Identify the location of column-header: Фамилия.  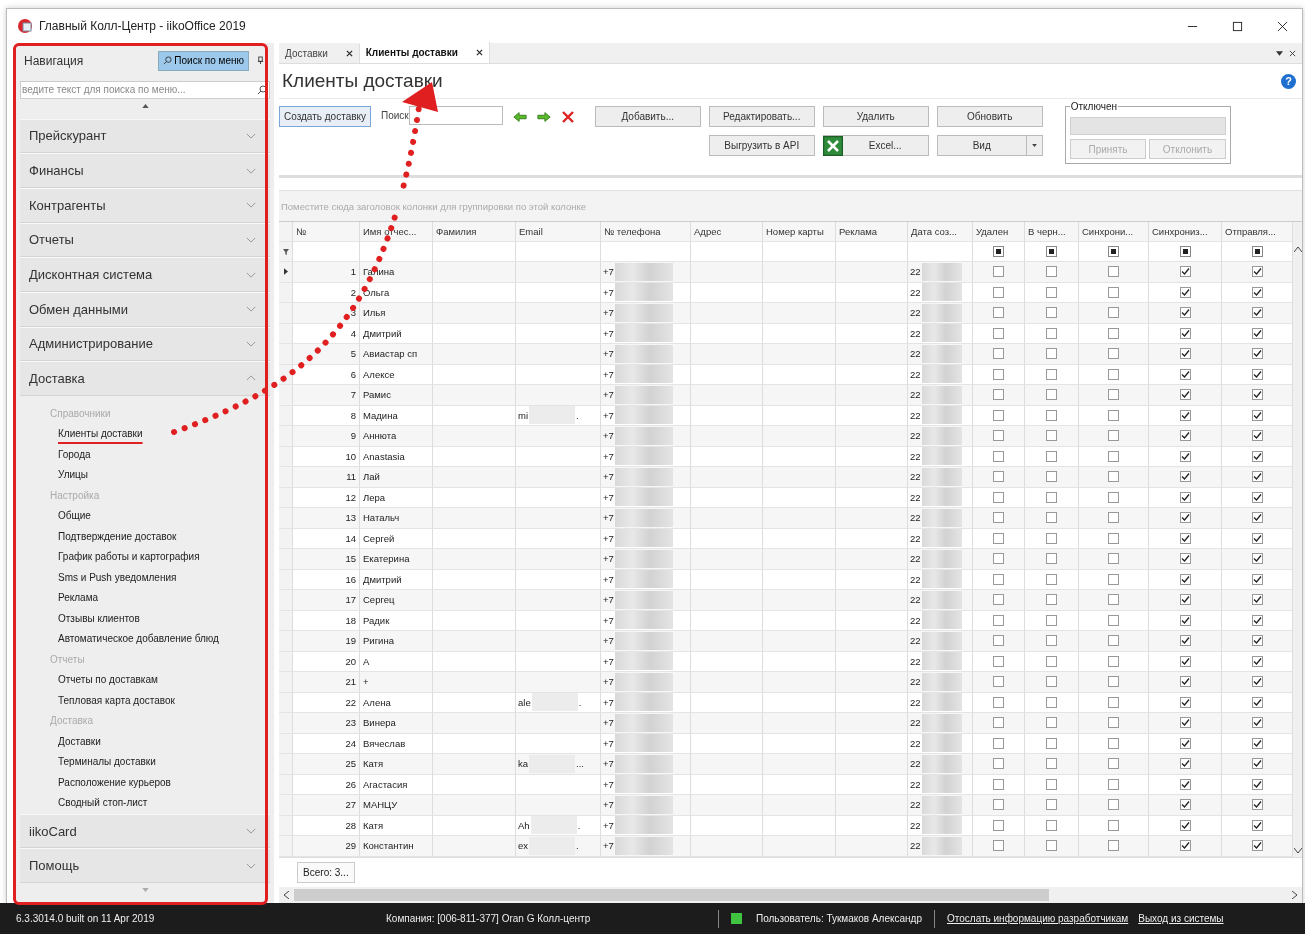
(474, 232).